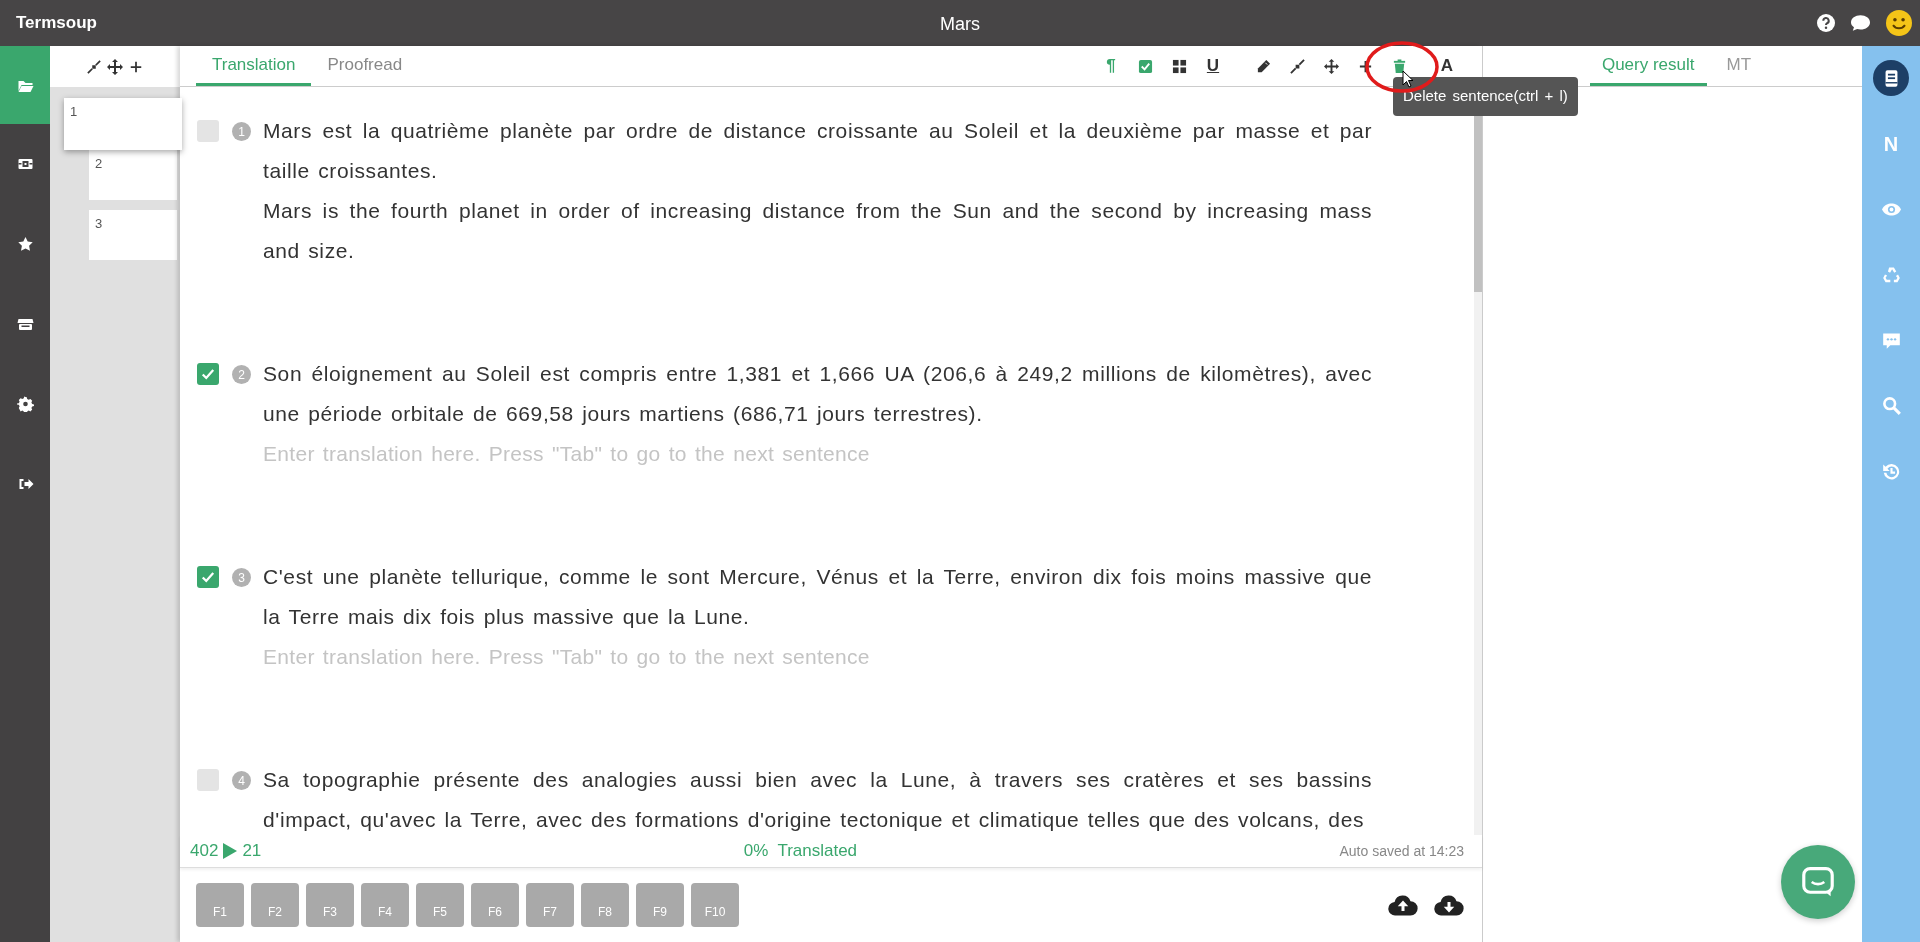  I want to click on app-name: Termsoup, so click(56, 23).